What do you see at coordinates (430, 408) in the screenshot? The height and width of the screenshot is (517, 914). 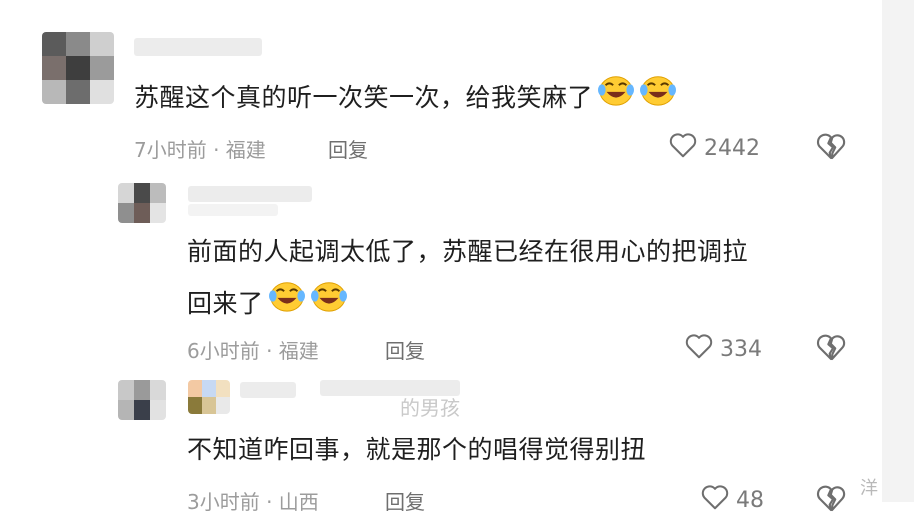 I see `user-tag-partial: 的男孩` at bounding box center [430, 408].